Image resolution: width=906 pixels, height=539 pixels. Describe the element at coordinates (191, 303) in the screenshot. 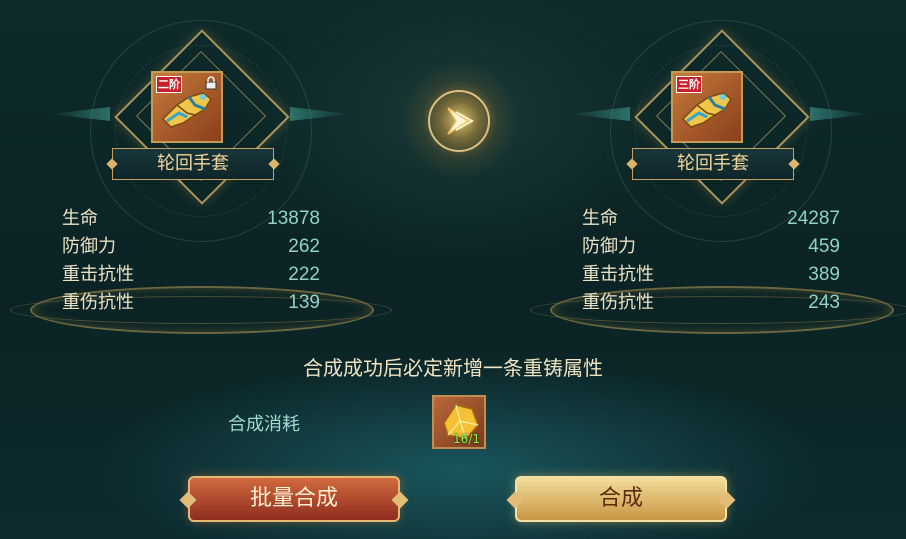

I see `stat-row: 重伤抗性 139` at that location.